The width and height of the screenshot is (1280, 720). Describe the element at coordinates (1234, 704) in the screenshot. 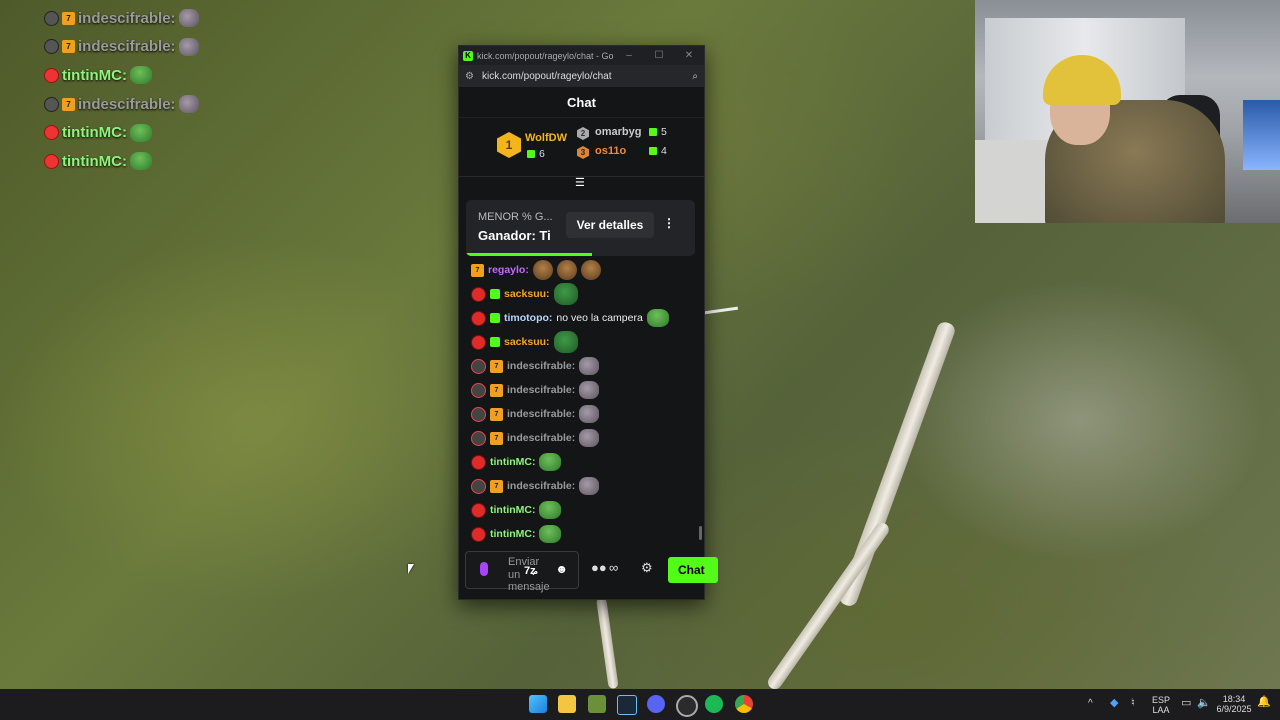

I see `clock: 18:34 6/9/2025` at that location.